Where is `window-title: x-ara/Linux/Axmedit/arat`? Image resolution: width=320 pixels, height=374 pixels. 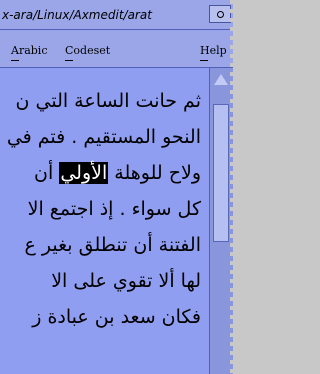
window-title: x-ara/Linux/Axmedit/arat is located at coordinates (77, 15).